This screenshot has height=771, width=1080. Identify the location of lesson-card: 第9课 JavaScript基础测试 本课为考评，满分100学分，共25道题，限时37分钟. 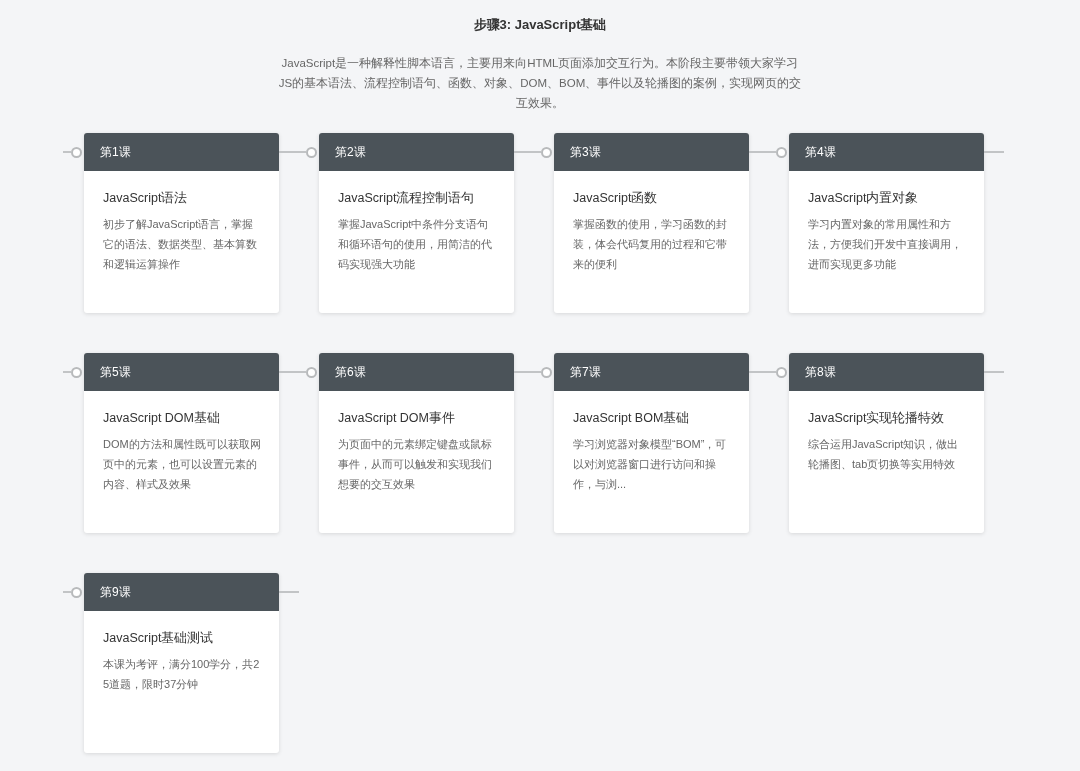
(181, 663).